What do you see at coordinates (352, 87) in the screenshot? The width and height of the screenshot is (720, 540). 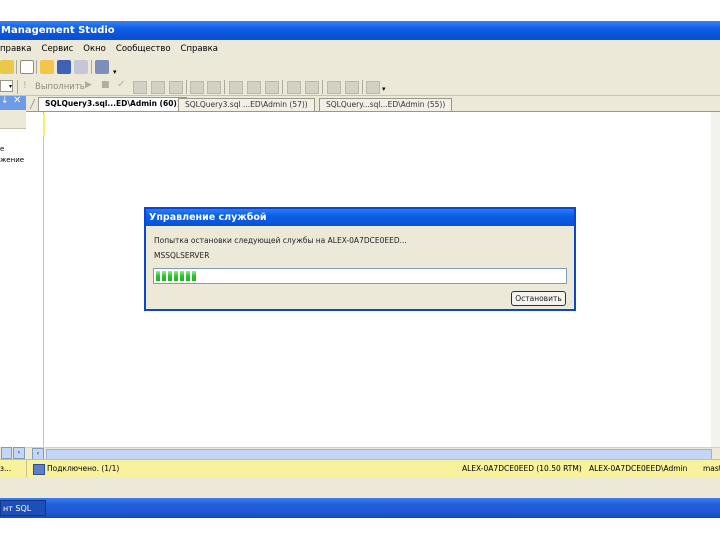 I see `increase-indent-icon` at bounding box center [352, 87].